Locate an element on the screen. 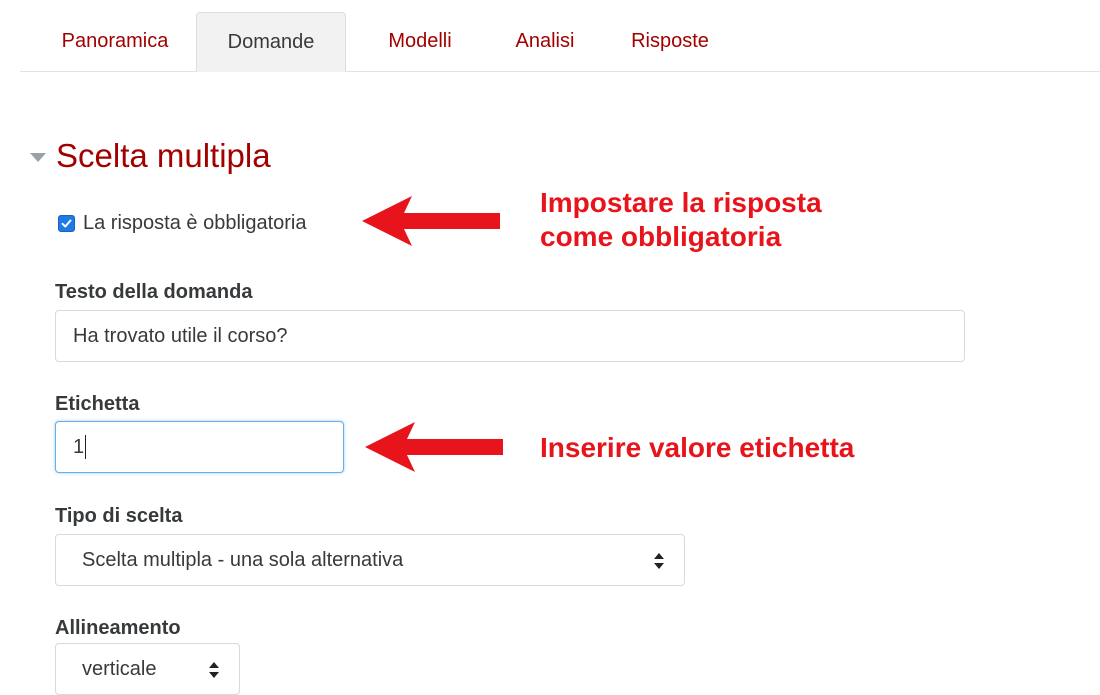 The width and height of the screenshot is (1100, 695). label-field-label: Etichetta is located at coordinates (97, 404).